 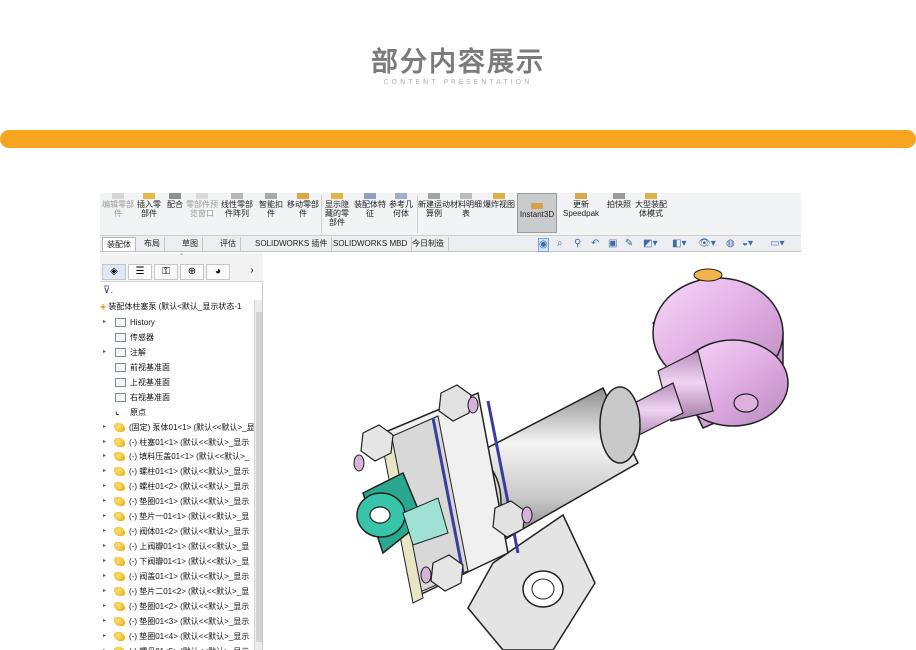 I want to click on move-component-button: 移动零部件, so click(x=303, y=213).